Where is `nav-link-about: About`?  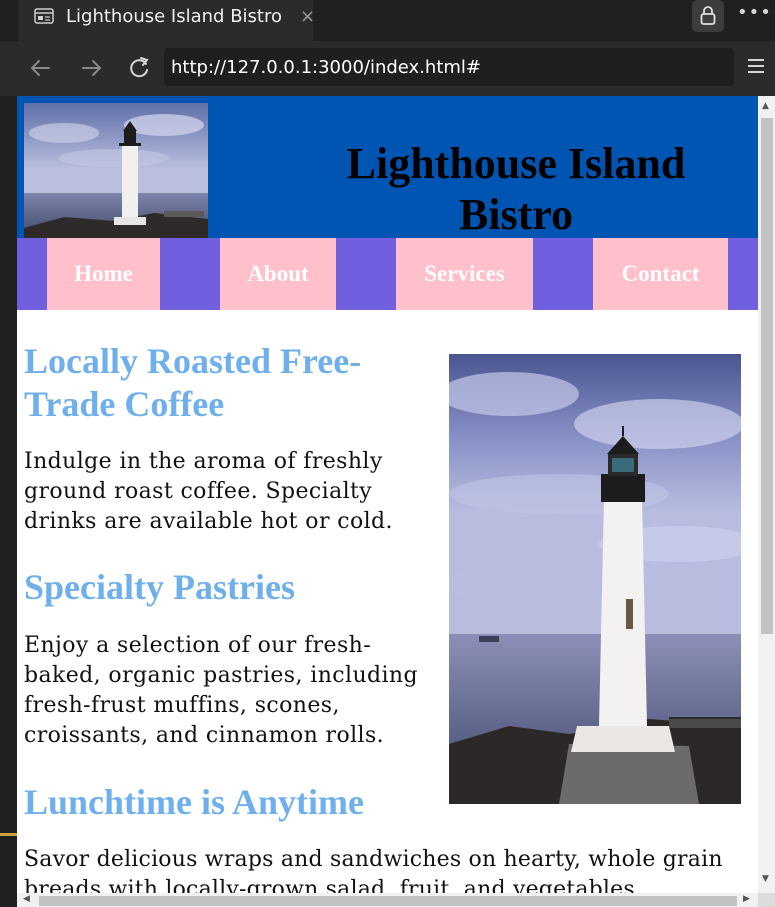
nav-link-about: About is located at coordinates (278, 274).